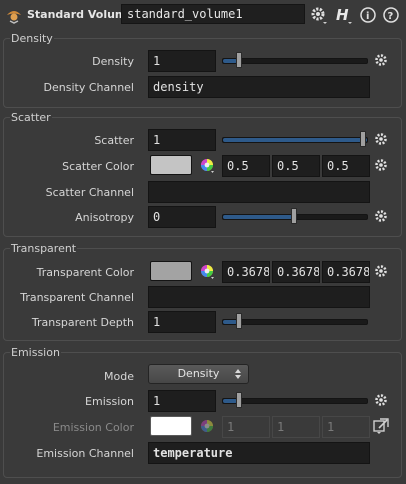 The image size is (406, 484). What do you see at coordinates (104, 217) in the screenshot?
I see `anisotropy-label: Anisotropy` at bounding box center [104, 217].